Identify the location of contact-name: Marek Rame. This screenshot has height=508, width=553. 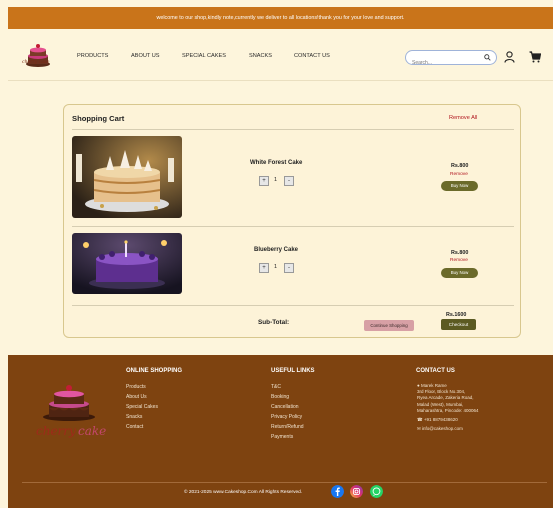
(433, 385).